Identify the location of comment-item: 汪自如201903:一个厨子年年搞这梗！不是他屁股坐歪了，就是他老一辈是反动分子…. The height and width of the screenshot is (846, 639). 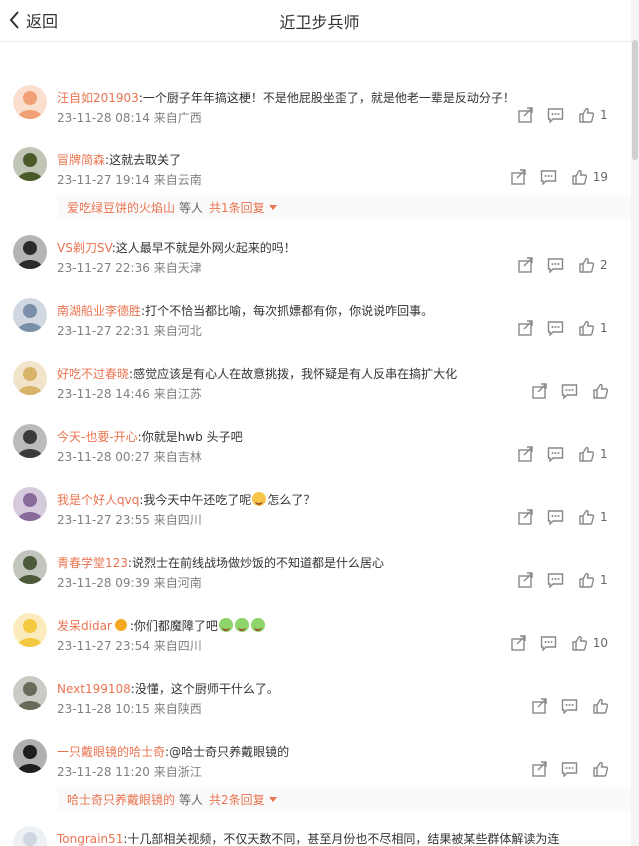
(315, 115).